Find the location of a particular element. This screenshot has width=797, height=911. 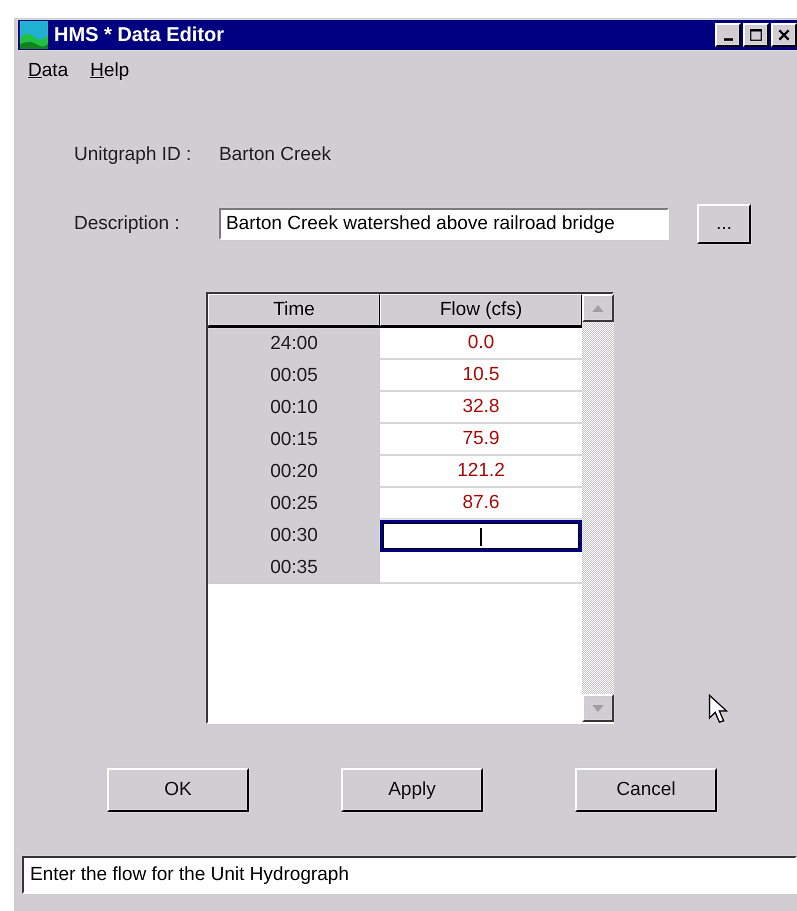

minimize-button is located at coordinates (728, 35).